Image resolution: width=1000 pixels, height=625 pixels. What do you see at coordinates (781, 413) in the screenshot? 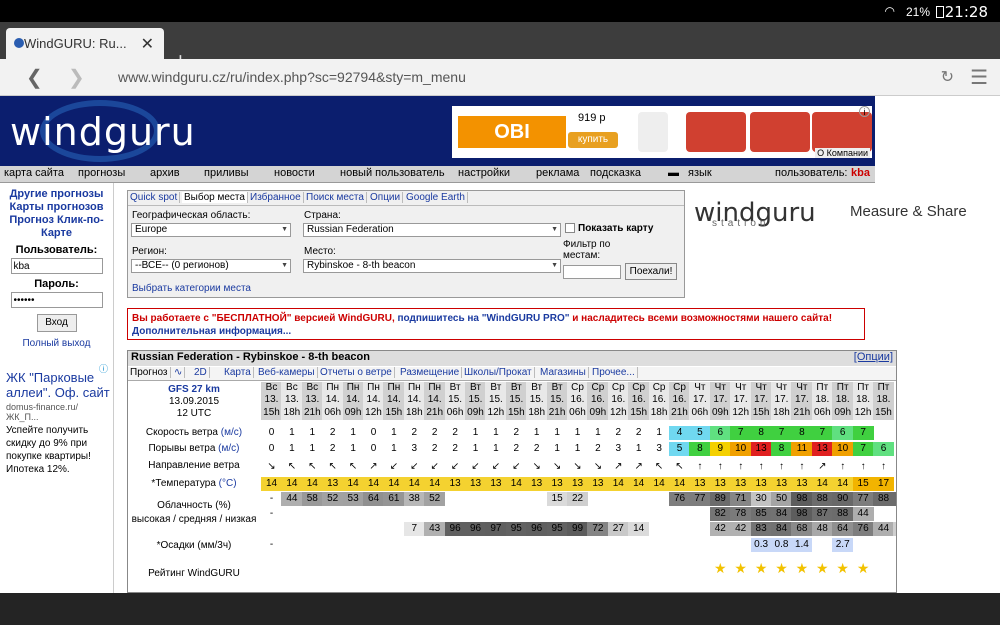
I see `hour-cell: 18h` at bounding box center [781, 413].